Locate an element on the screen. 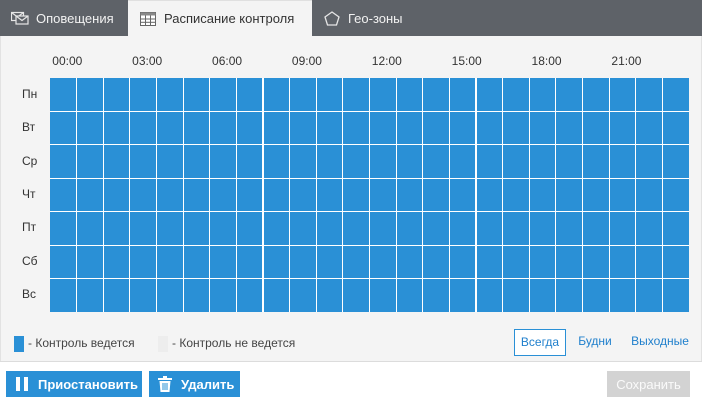 This screenshot has height=401, width=702. filter-always-button: Всегда is located at coordinates (540, 342).